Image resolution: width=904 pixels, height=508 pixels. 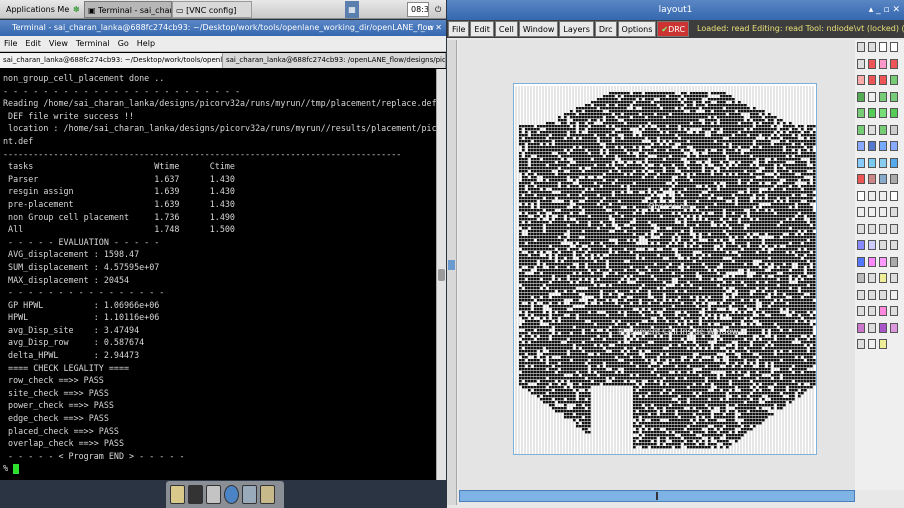 I want to click on menu-options: Options, so click(x=637, y=29).